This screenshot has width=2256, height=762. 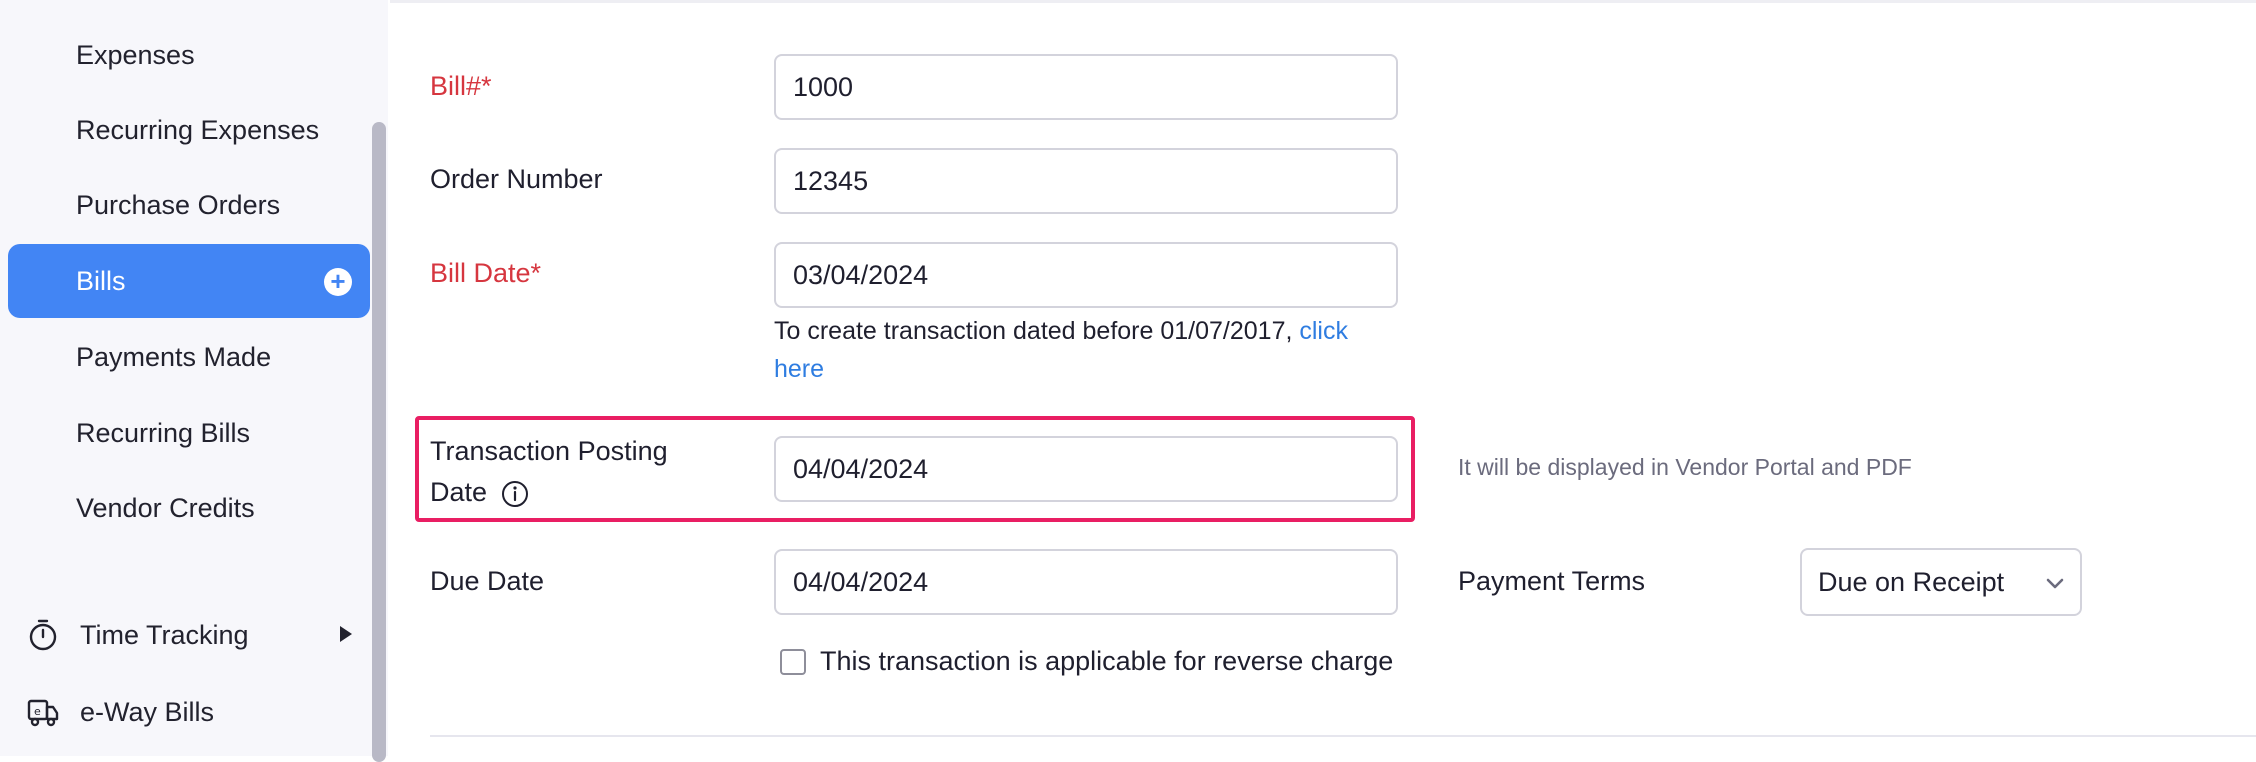 I want to click on sidebar-item-label: Vendor Credits, so click(x=165, y=507).